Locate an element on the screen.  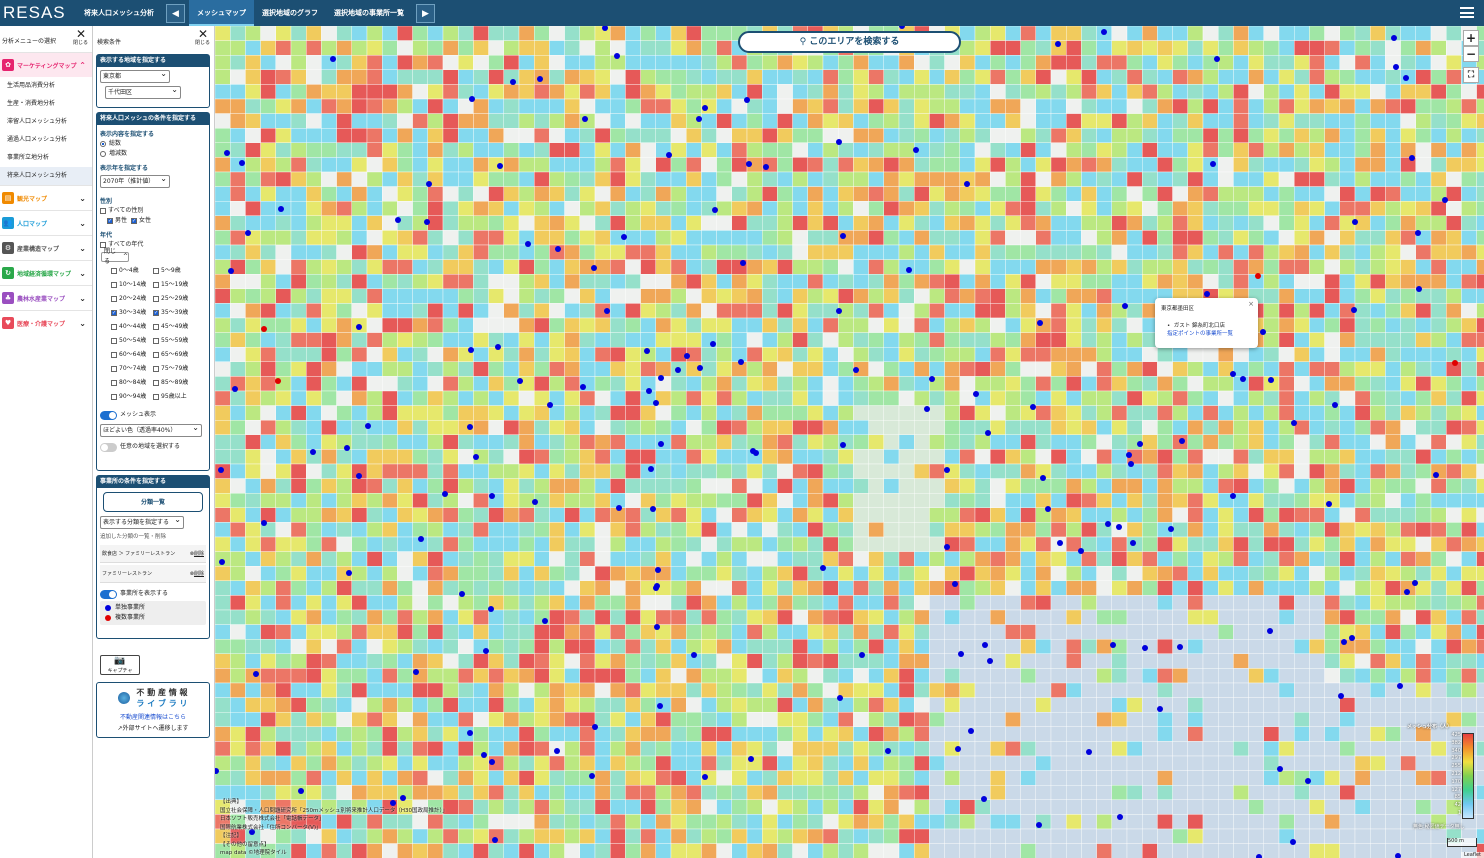
tab-region-graph: 選択地域のグラフ is located at coordinates (290, 13).